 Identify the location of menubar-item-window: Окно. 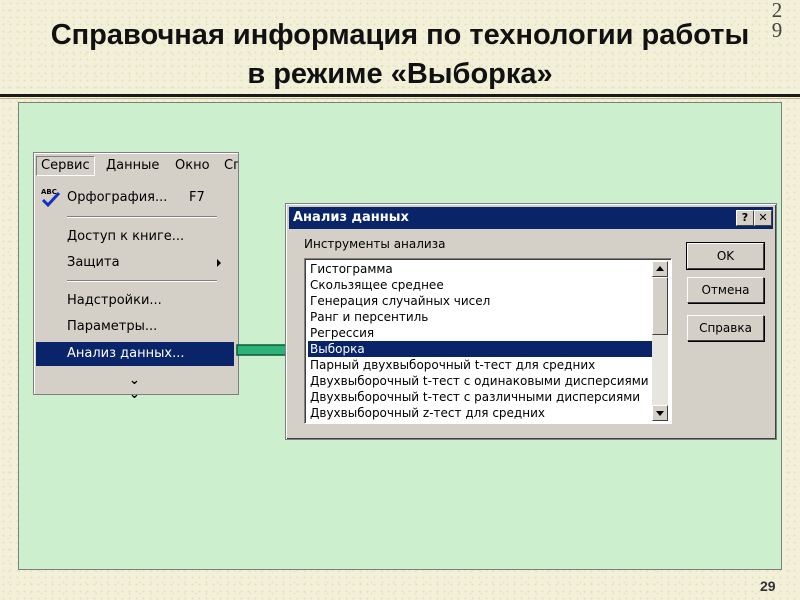
(192, 166).